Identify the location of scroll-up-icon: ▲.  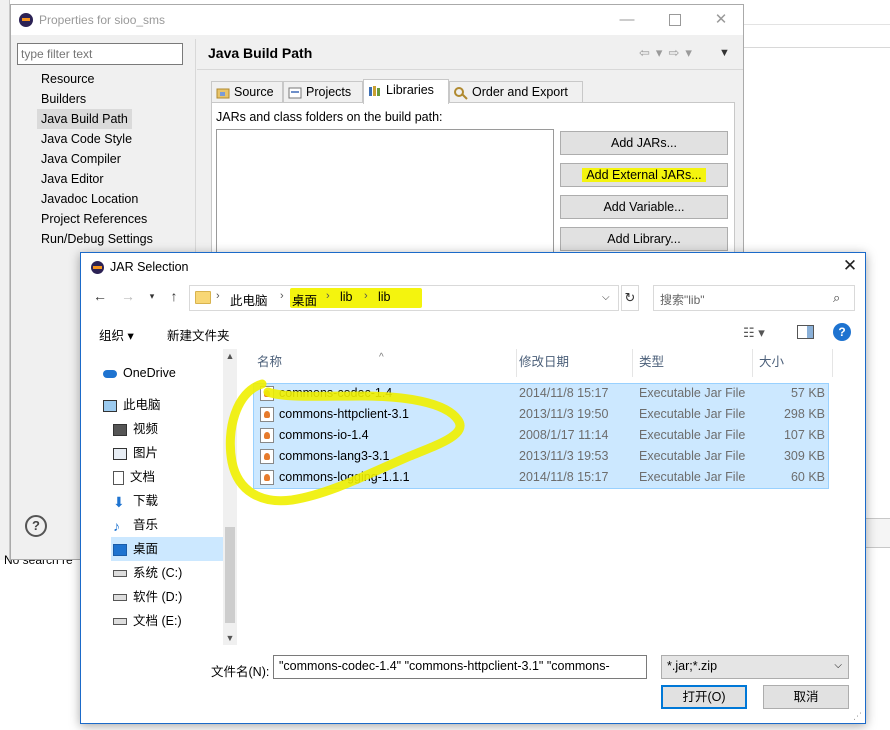
(230, 356).